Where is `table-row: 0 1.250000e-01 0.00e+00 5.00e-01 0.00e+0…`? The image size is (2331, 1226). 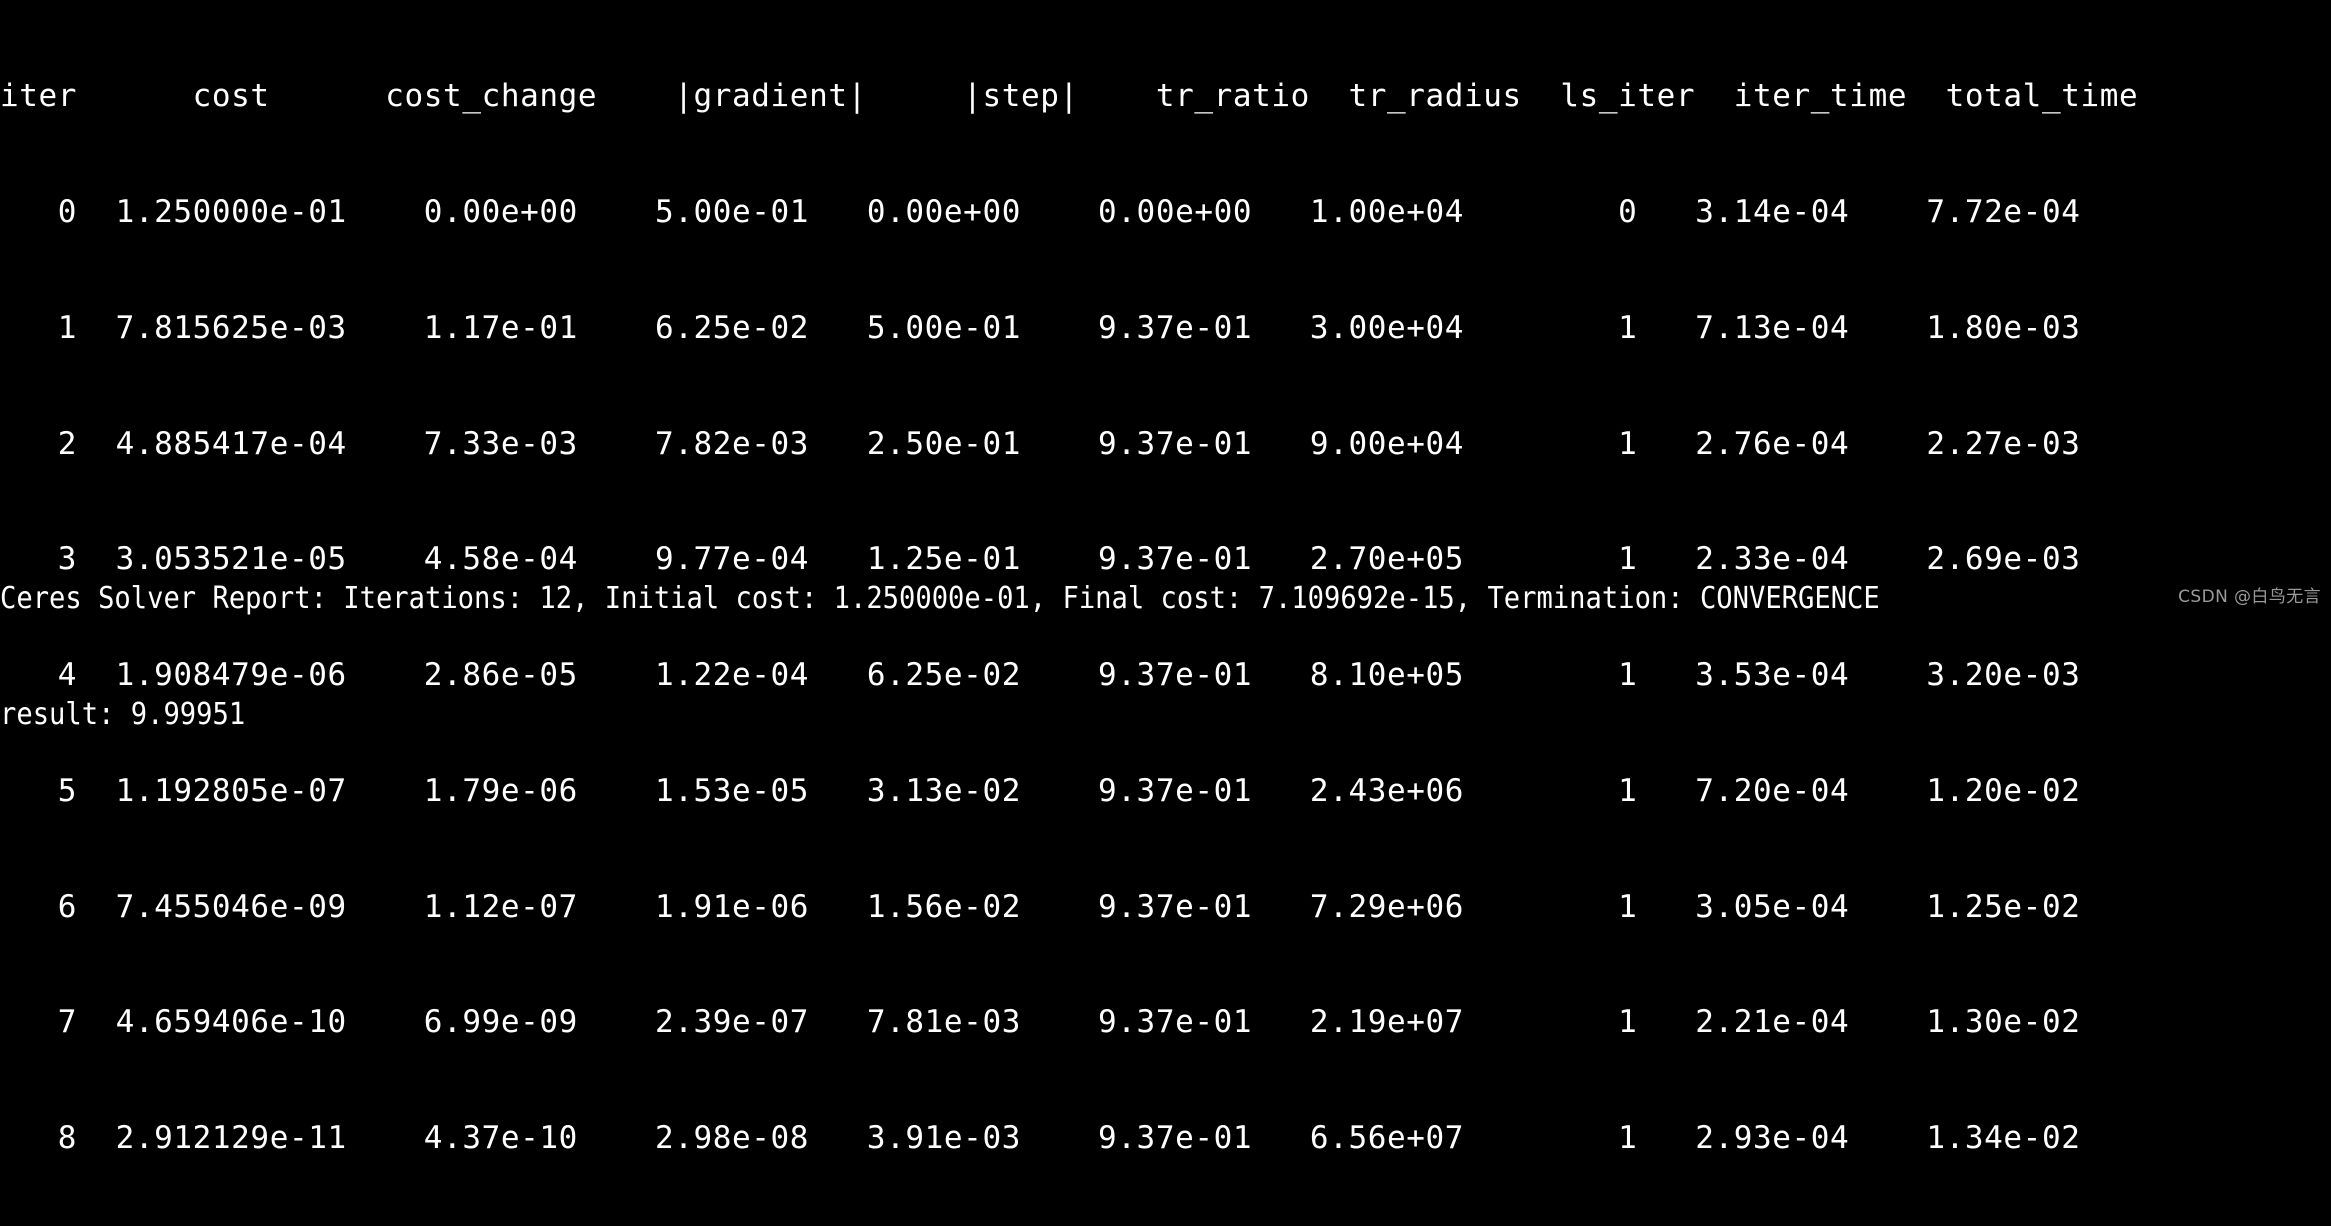
table-row: 0 1.250000e-01 0.00e+00 5.00e-01 0.00e+0… is located at coordinates (1040, 211).